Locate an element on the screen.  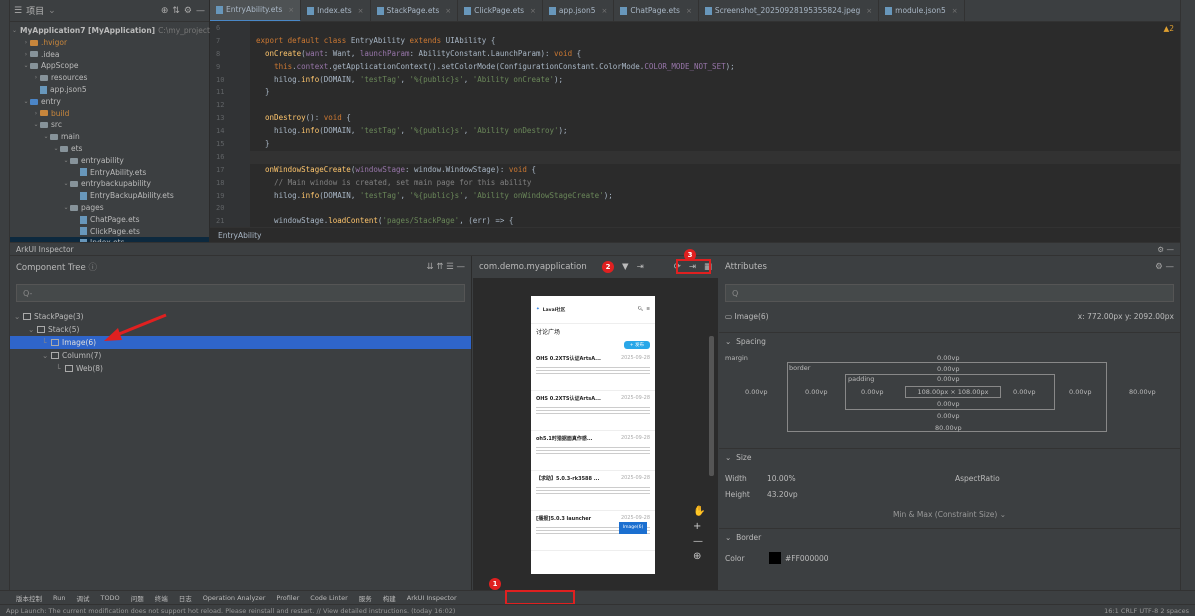
tree-item: ⌄ main is located at coordinates (109, 137).